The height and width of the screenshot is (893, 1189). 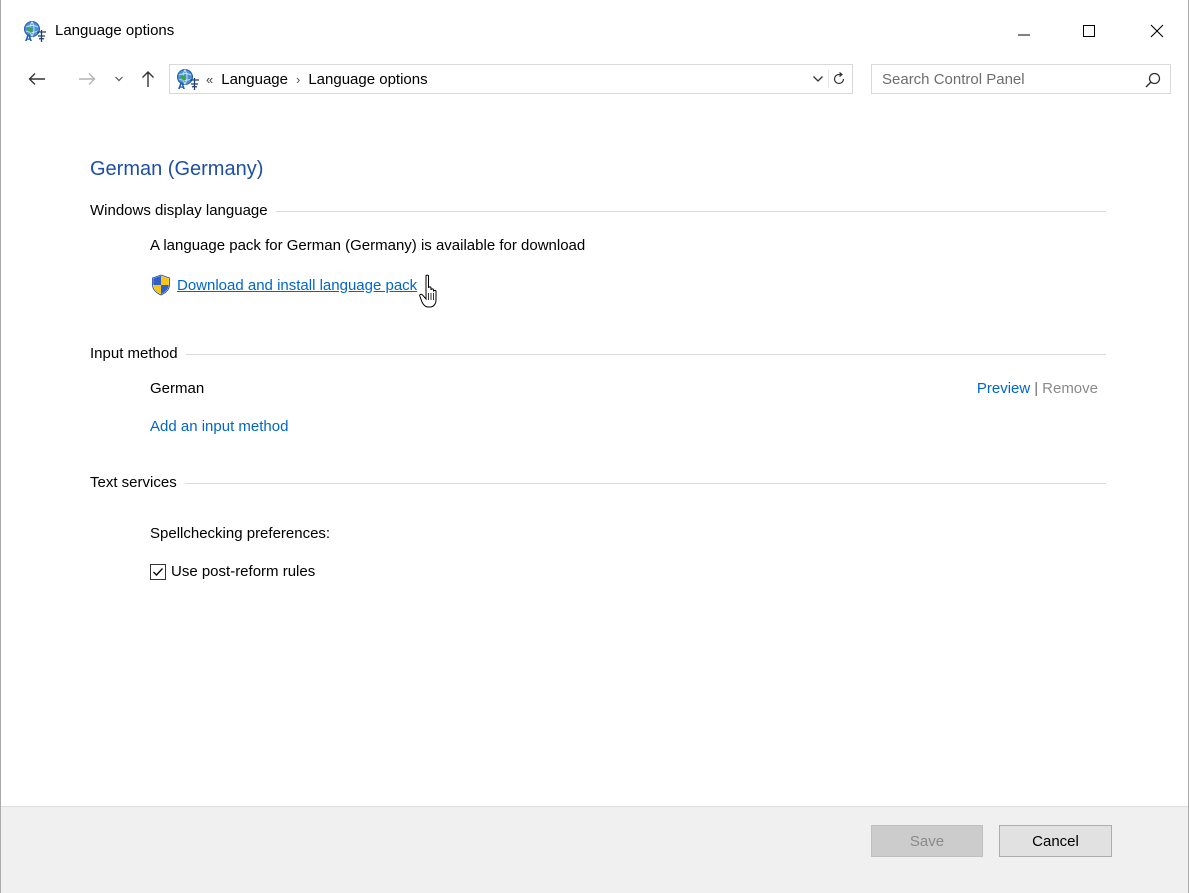 I want to click on back-button, so click(x=37, y=79).